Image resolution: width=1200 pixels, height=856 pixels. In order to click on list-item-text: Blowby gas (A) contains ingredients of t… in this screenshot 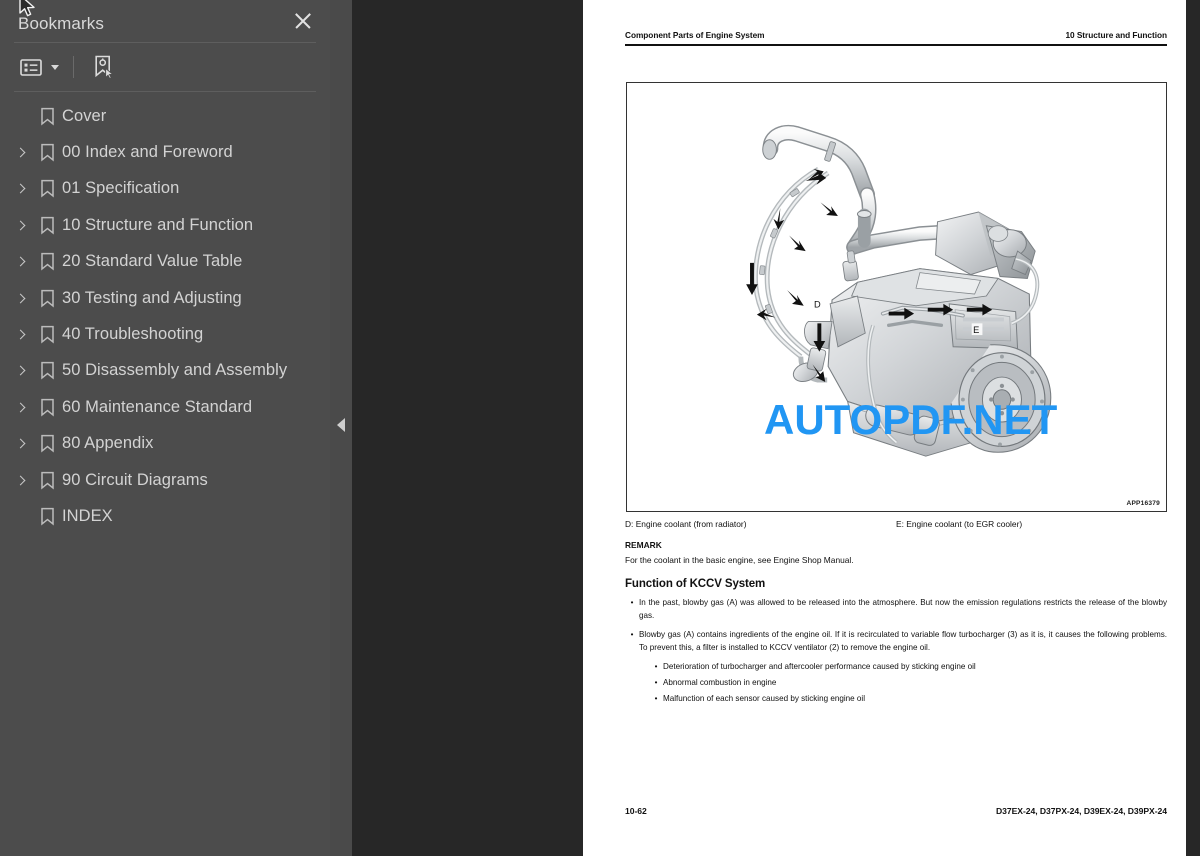, I will do `click(903, 641)`.